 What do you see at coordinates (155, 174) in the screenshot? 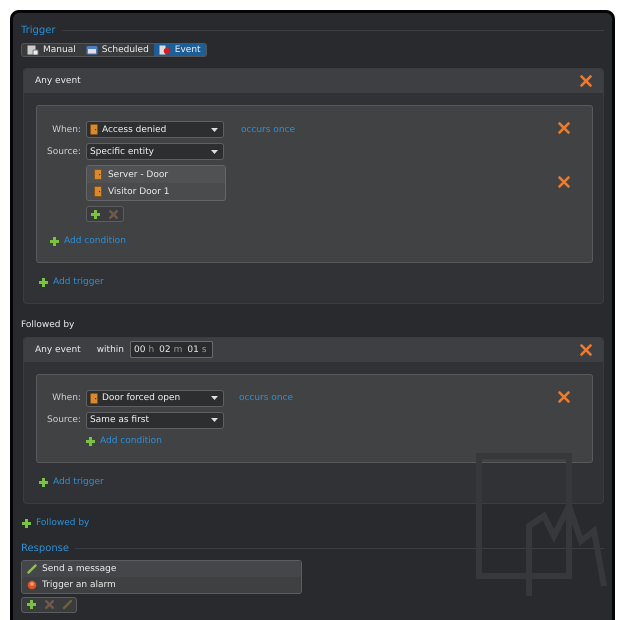
I see `entity-item: Server - Door` at bounding box center [155, 174].